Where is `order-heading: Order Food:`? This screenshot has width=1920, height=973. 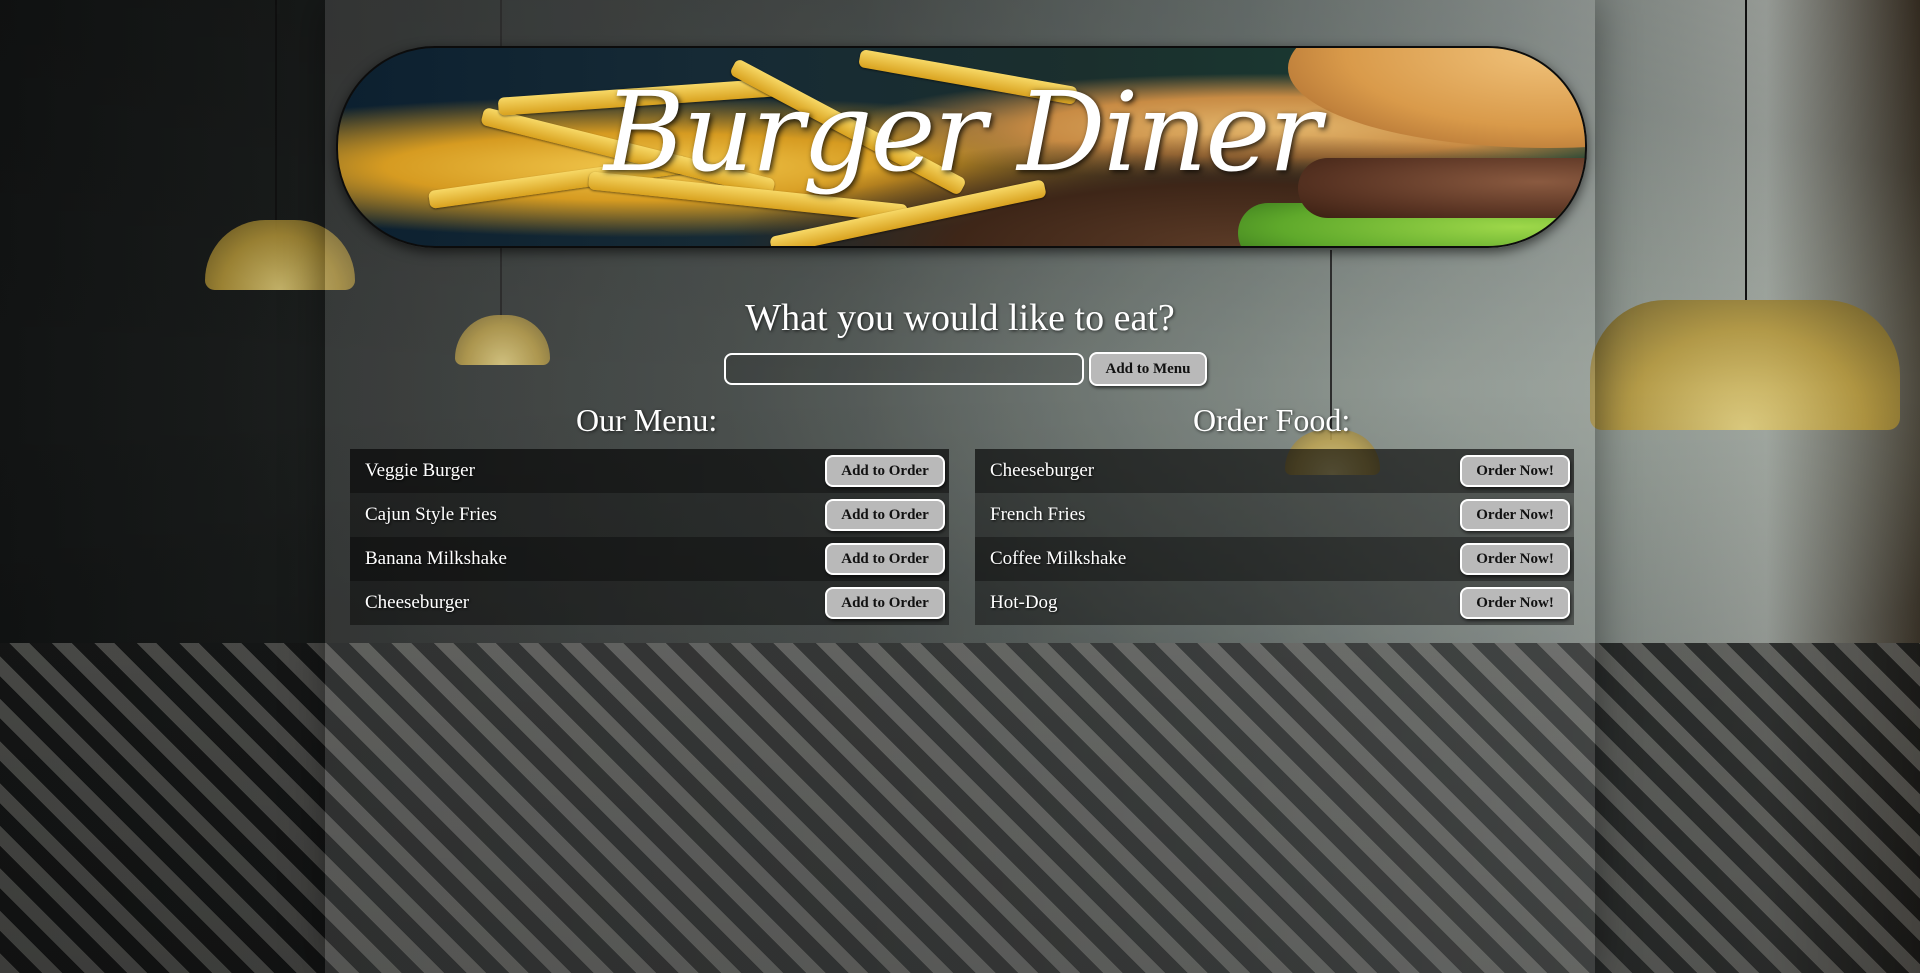 order-heading: Order Food: is located at coordinates (1272, 420).